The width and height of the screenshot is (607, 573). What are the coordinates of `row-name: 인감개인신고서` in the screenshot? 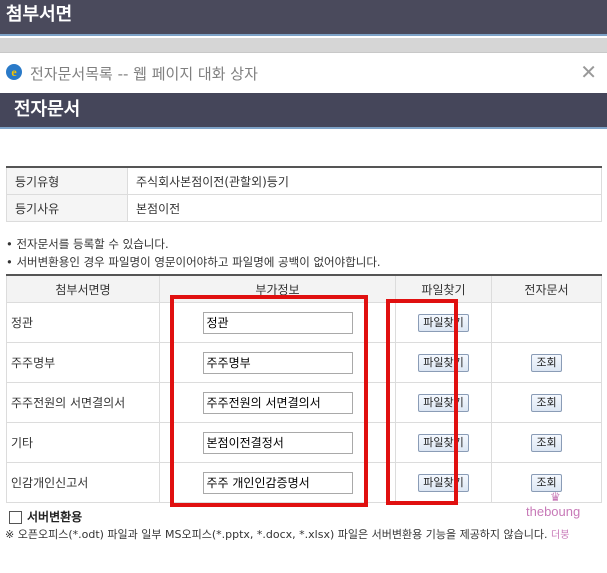 It's located at (83, 482).